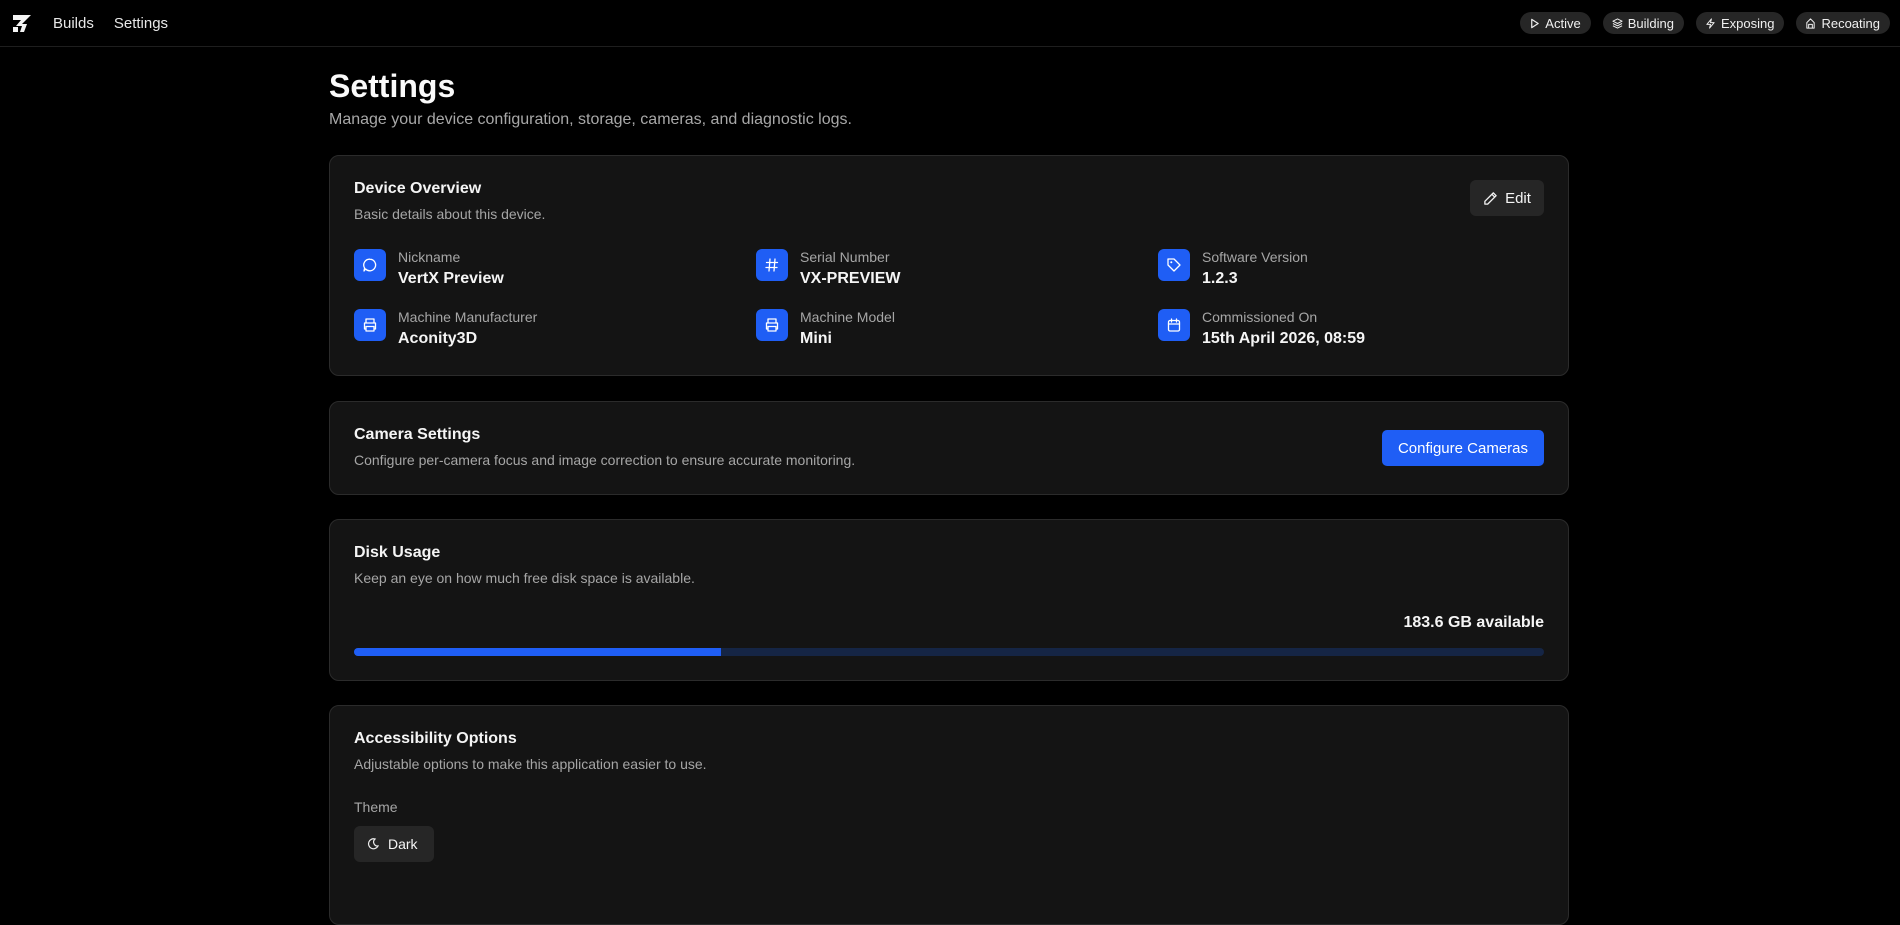 The image size is (1900, 925). What do you see at coordinates (1473, 622) in the screenshot?
I see `disk-available-text: 183.6 GB available` at bounding box center [1473, 622].